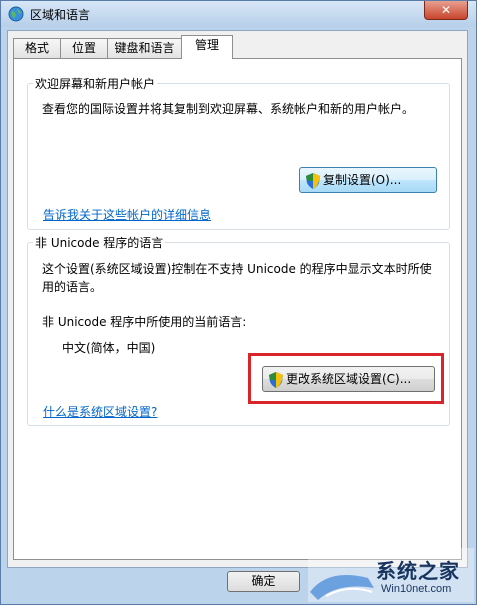 The image size is (477, 605). Describe the element at coordinates (95, 83) in the screenshot. I see `welcome-group-title: 欢迎屏幕和新用户帐户` at that location.